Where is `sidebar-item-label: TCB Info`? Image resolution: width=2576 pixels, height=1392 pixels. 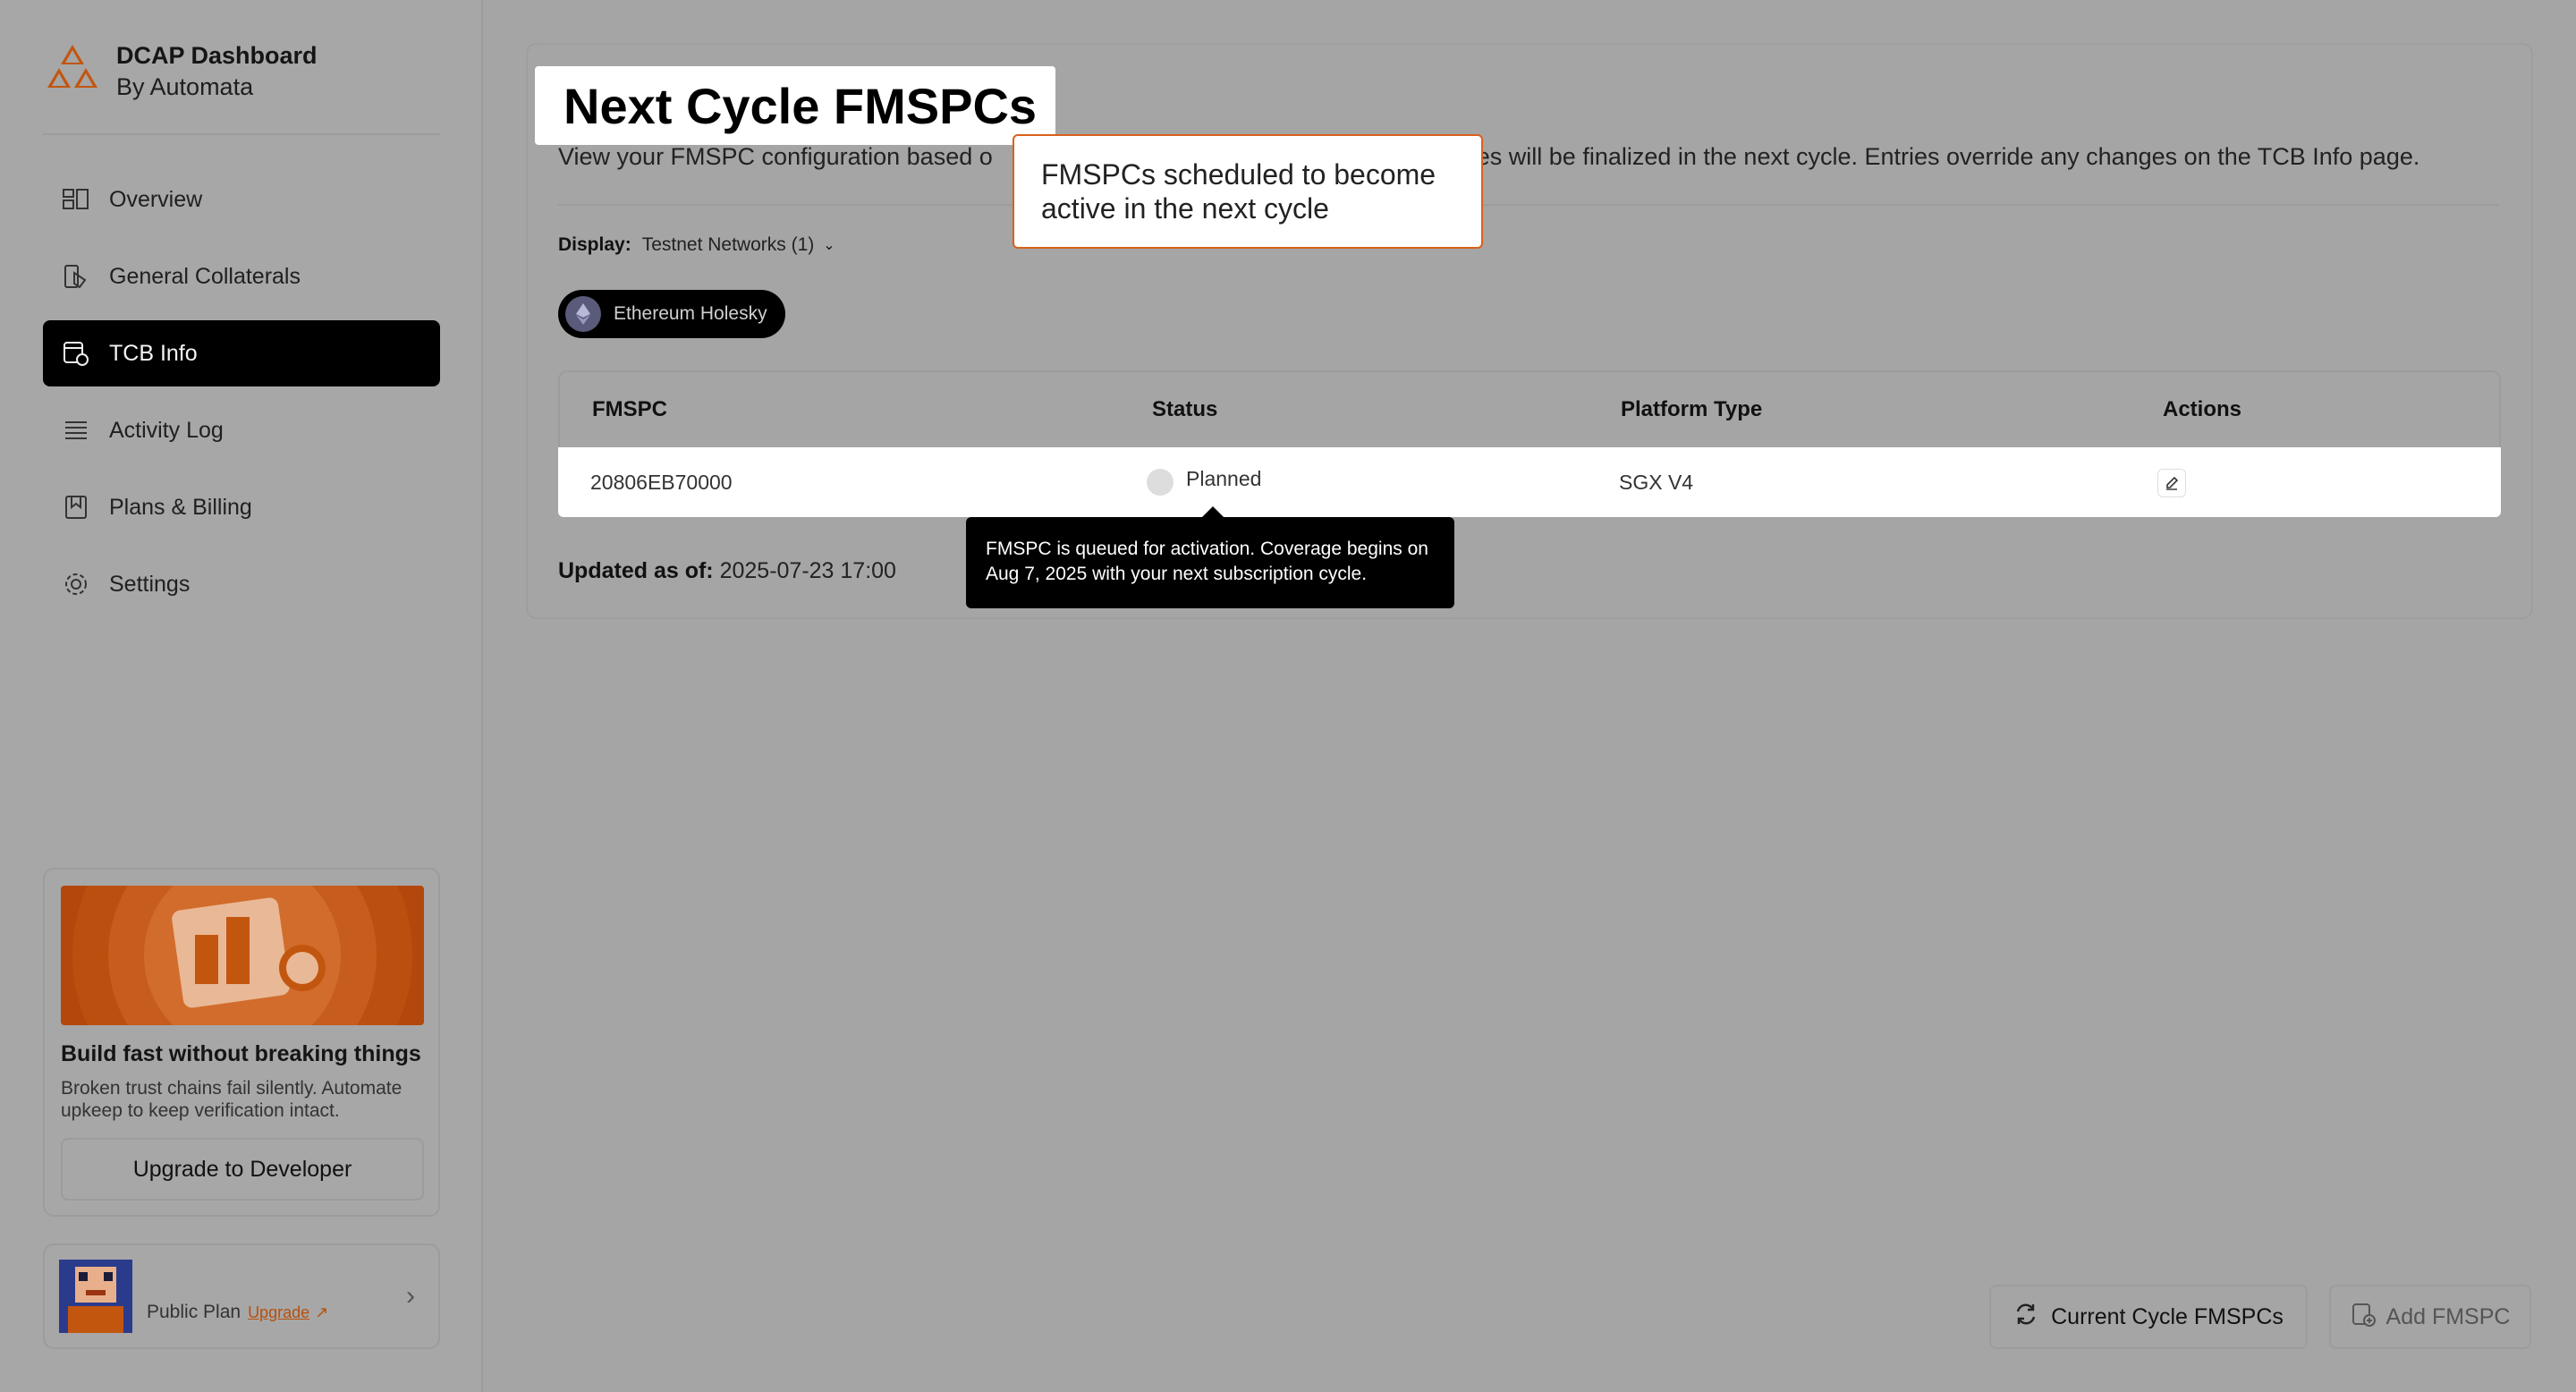 sidebar-item-label: TCB Info is located at coordinates (153, 353).